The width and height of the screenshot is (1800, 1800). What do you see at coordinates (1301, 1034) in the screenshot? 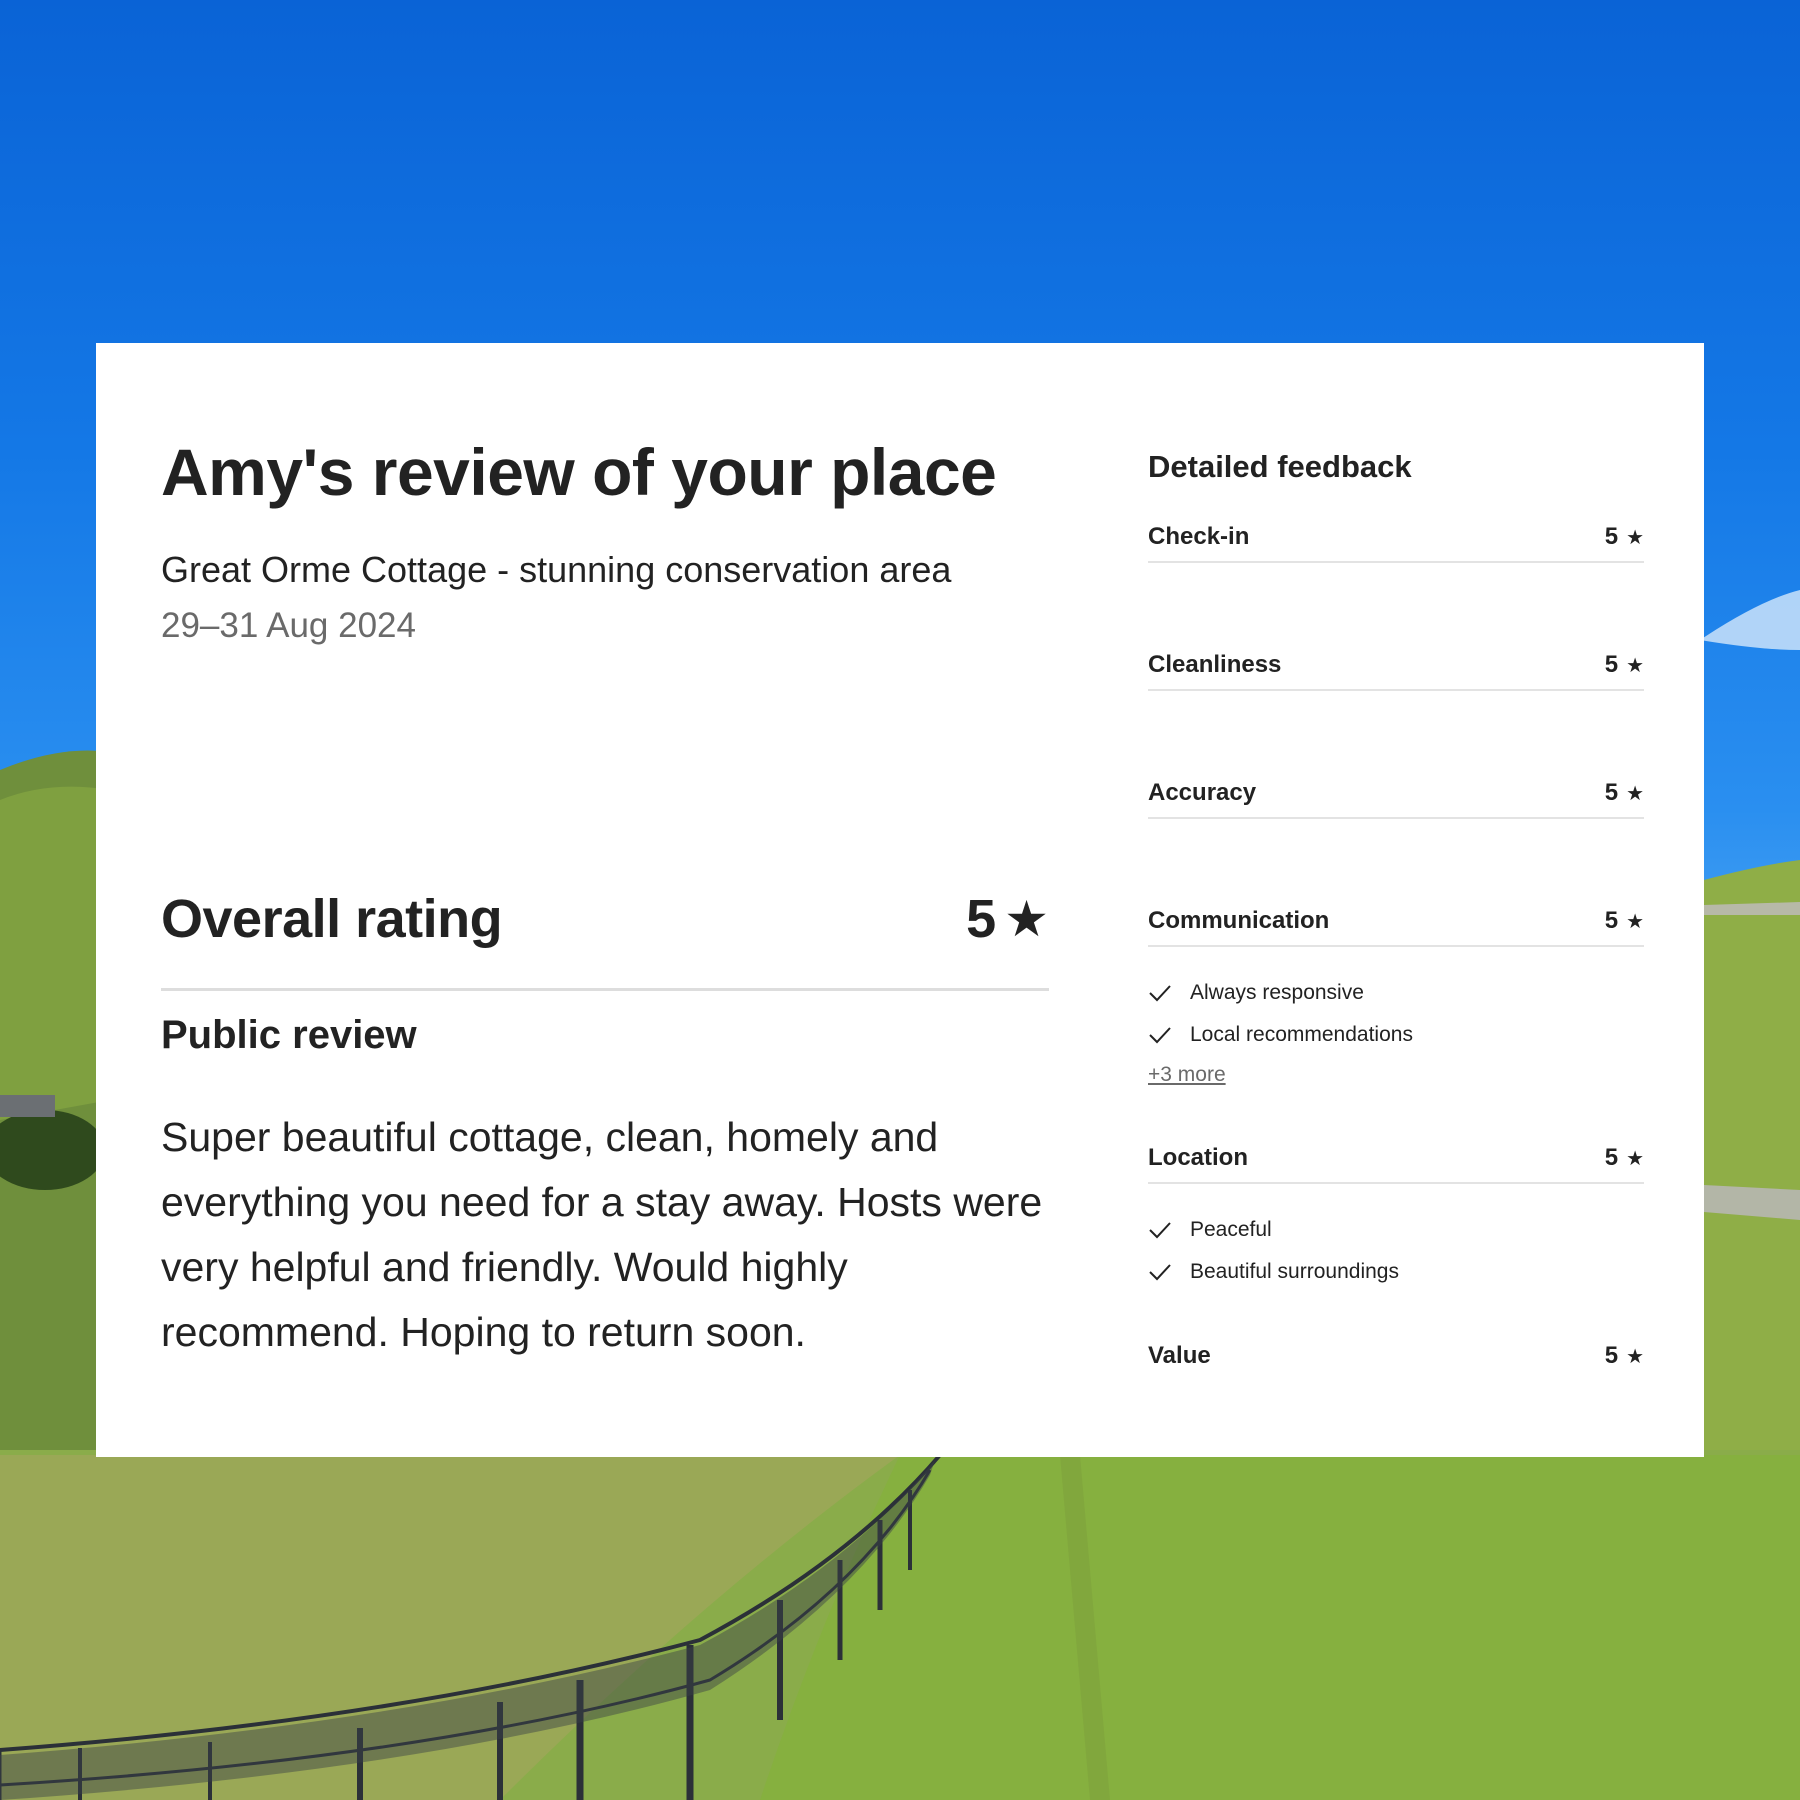
I see `feedback-tag-label: Local recommendations` at bounding box center [1301, 1034].